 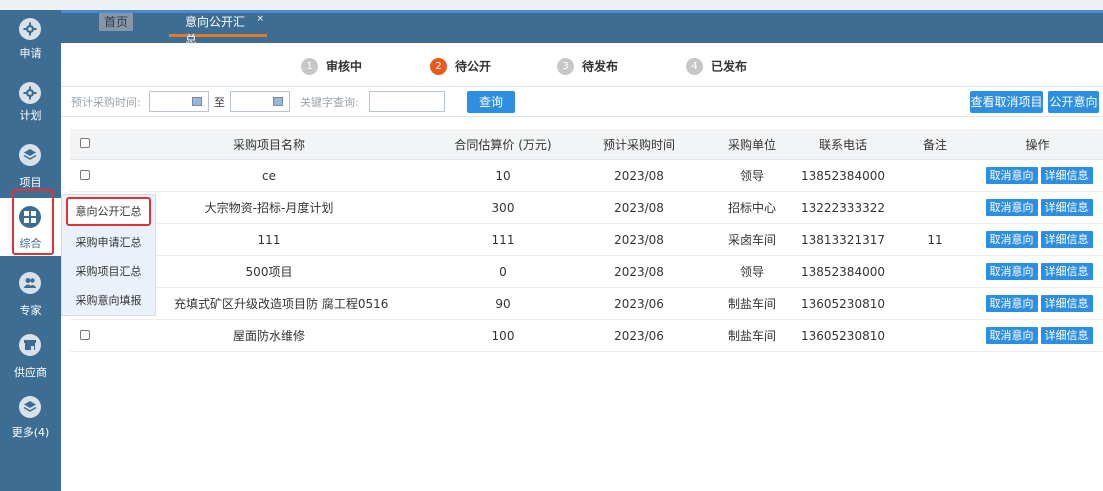 What do you see at coordinates (843, 144) in the screenshot?
I see `column-header-phone: 联系电话` at bounding box center [843, 144].